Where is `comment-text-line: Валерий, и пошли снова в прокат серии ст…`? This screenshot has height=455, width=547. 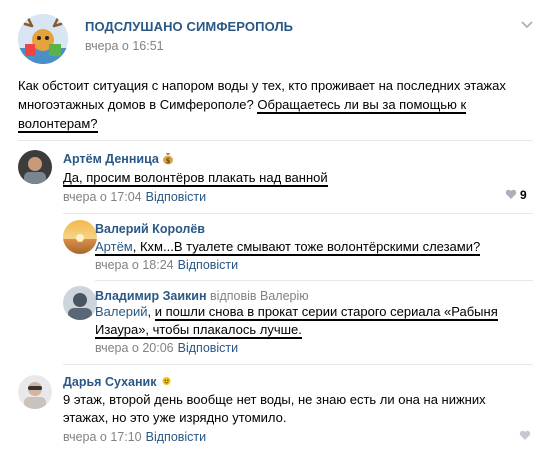 comment-text-line: Валерий, и пошли снова в прокат серии ст… is located at coordinates (315, 312).